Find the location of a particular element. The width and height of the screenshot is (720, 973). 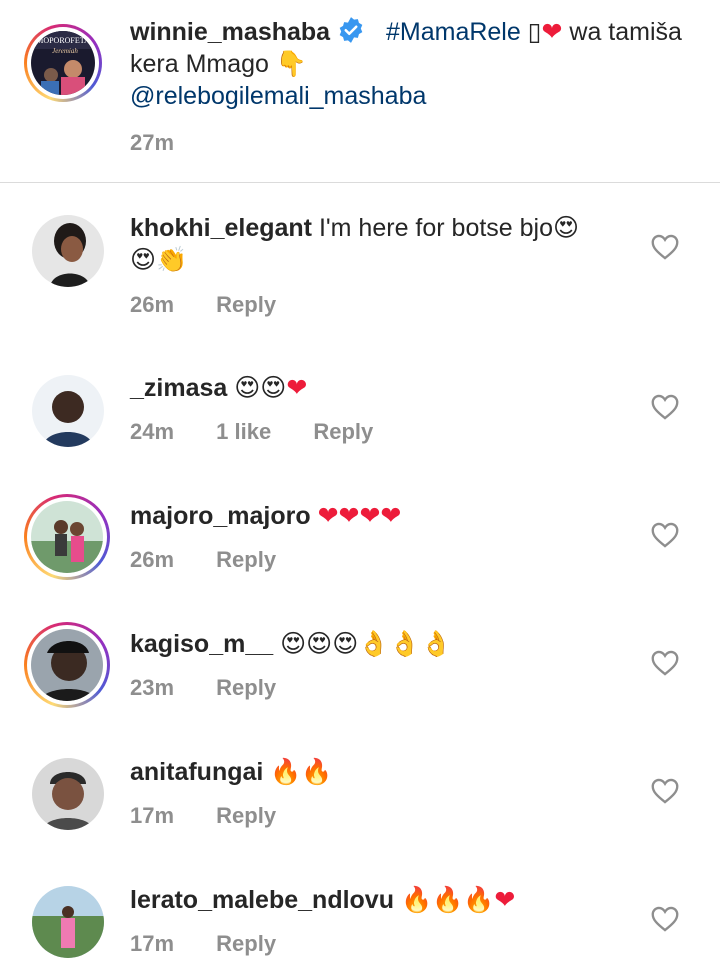

comment-emojis: 🔥🔥🔥 is located at coordinates (447, 899).